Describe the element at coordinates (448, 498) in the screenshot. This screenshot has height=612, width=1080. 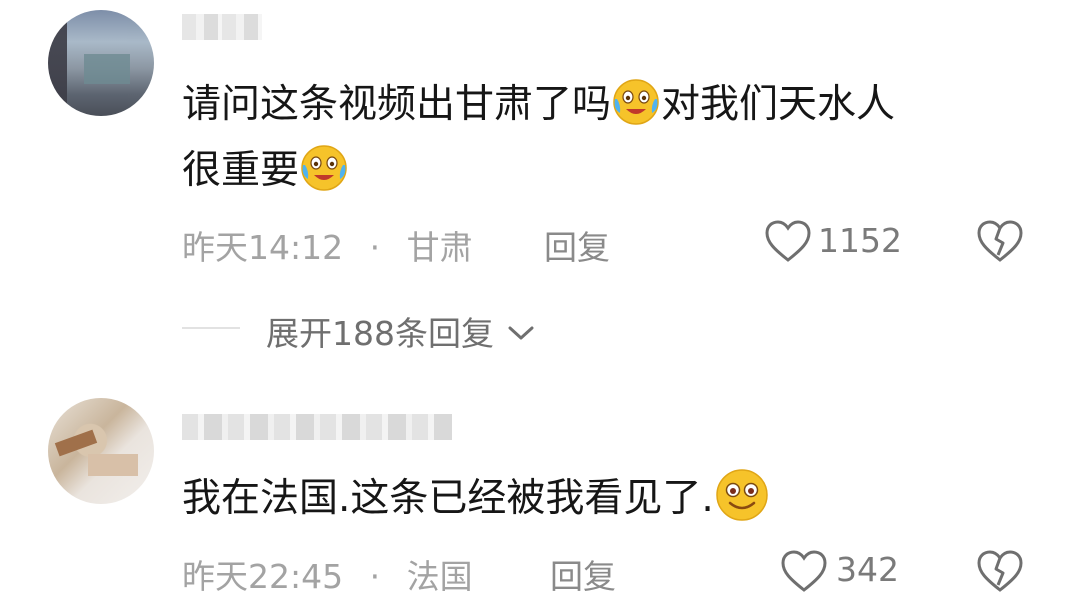
I see `comment-text-part: 我在法国.这条已经被我看见了.` at that location.